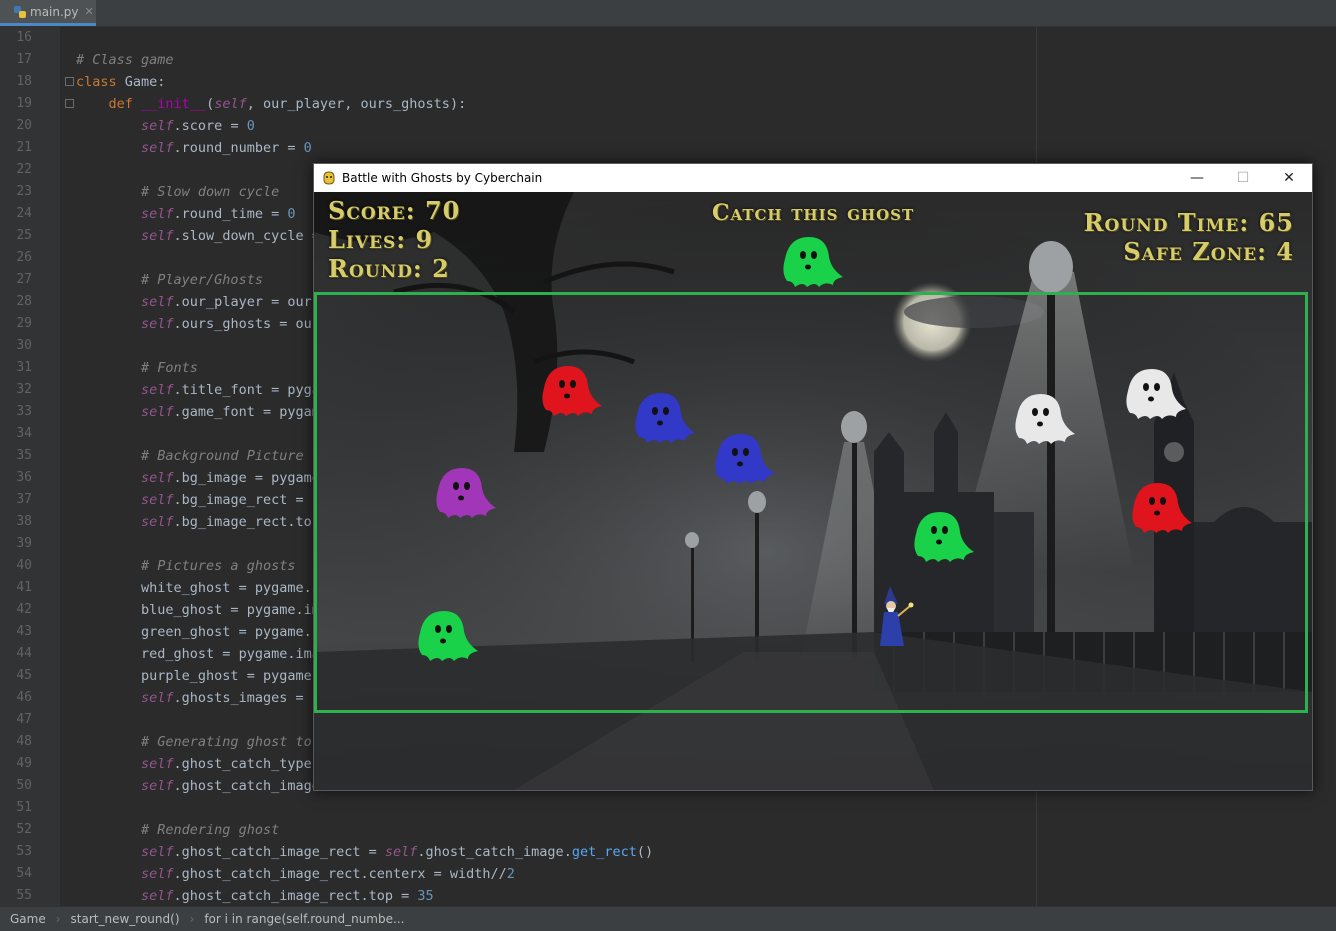 The width and height of the screenshot is (1336, 931). I want to click on line-number: 30, so click(24, 345).